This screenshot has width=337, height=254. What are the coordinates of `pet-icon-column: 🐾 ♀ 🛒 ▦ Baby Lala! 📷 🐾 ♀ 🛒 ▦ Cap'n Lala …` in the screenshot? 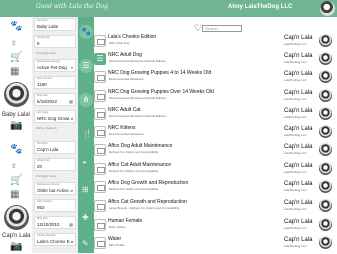 It's located at (16, 135).